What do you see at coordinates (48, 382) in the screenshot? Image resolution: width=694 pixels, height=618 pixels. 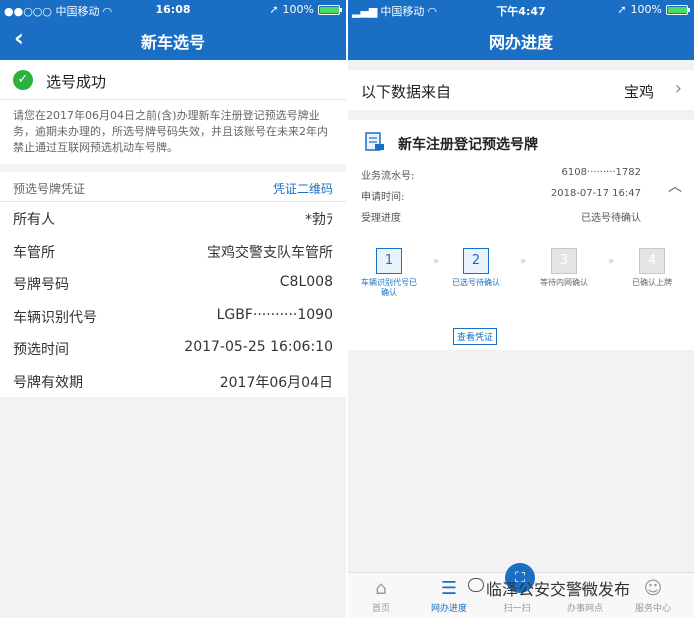 I see `plate-info-key: 号牌有效期` at bounding box center [48, 382].